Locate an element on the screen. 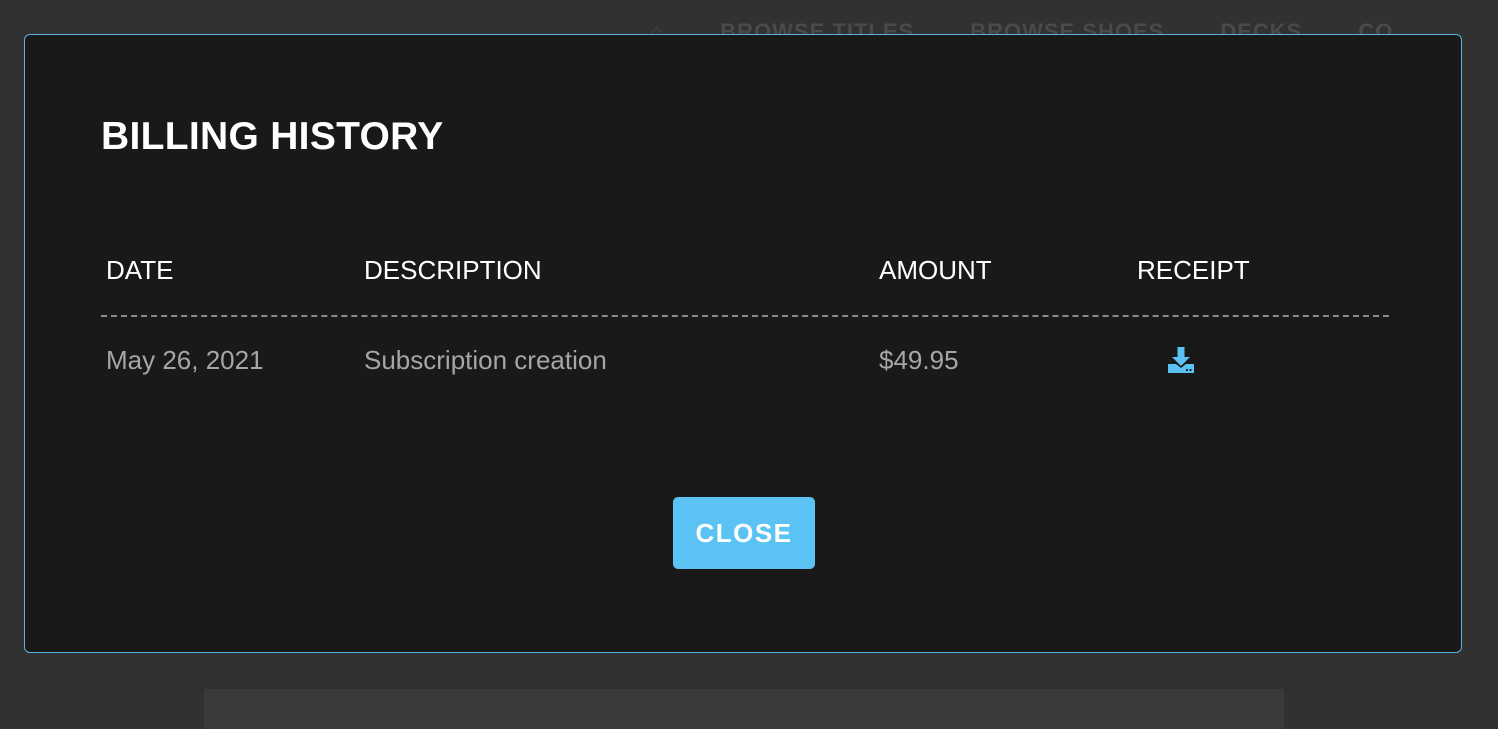 This screenshot has height=729, width=1498. modal-title: BILLING HISTORY is located at coordinates (272, 136).